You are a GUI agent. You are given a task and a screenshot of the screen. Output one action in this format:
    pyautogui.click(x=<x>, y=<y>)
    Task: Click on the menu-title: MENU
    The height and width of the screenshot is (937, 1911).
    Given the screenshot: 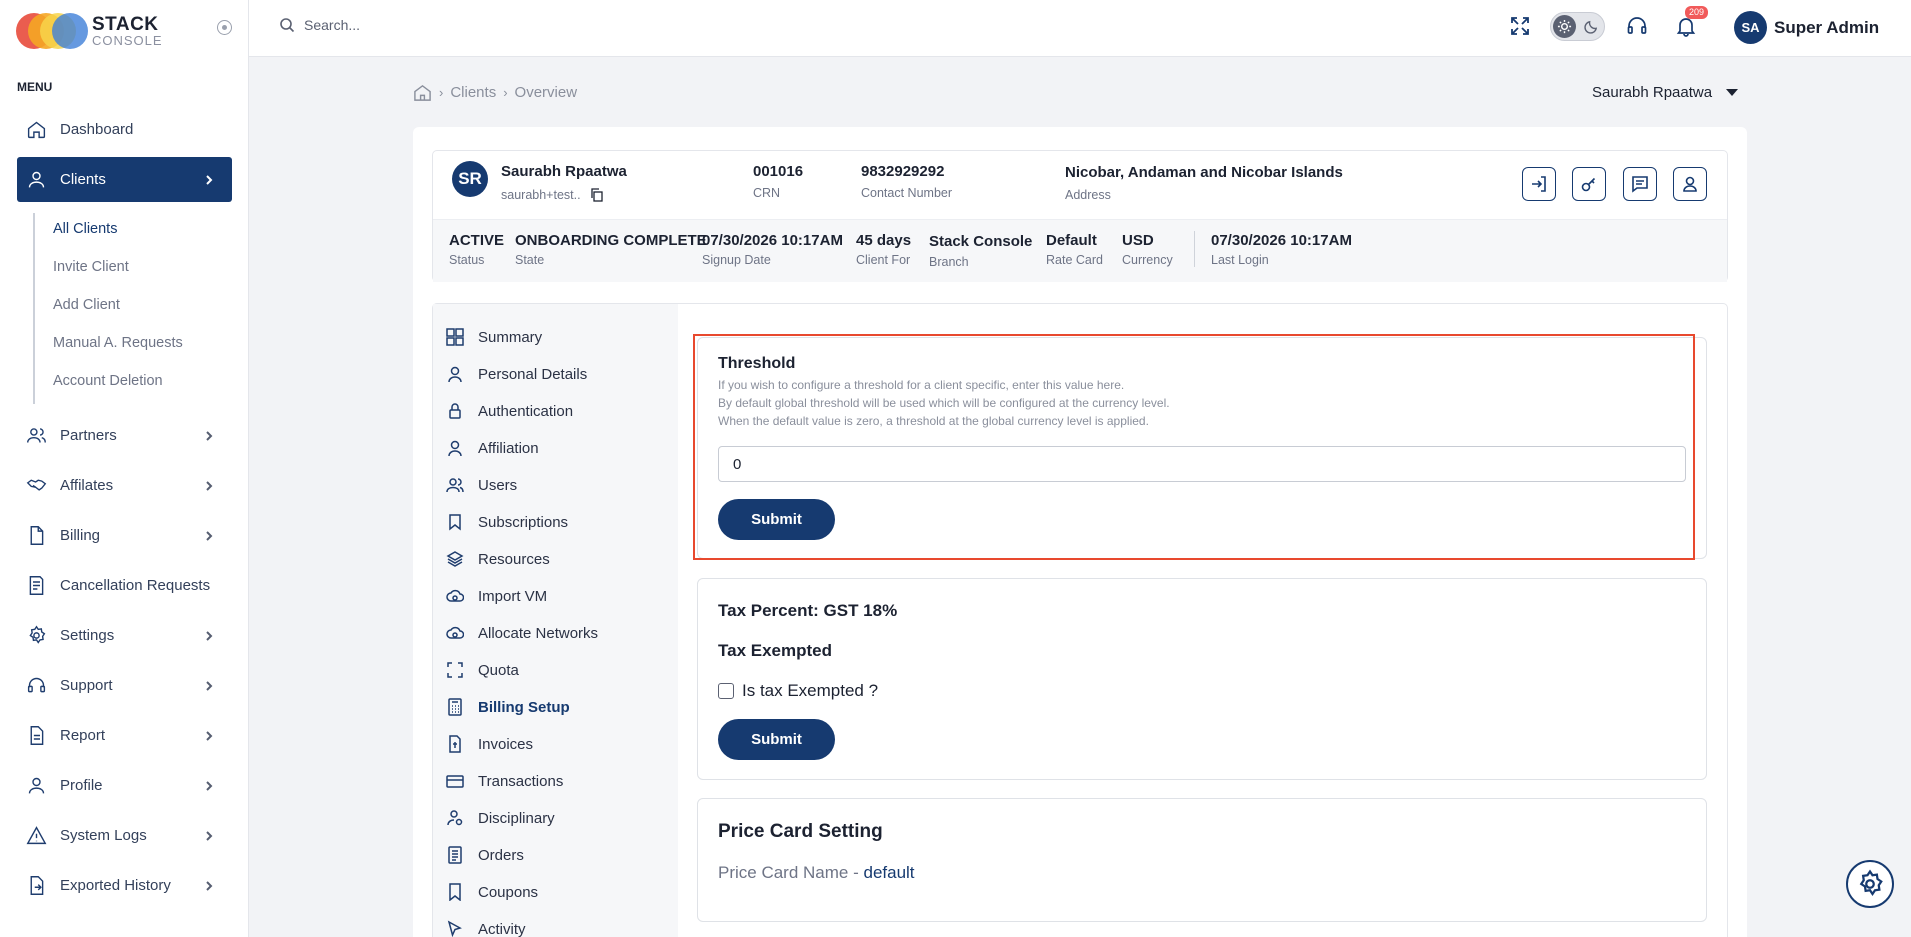 What is the action you would take?
    pyautogui.click(x=35, y=87)
    